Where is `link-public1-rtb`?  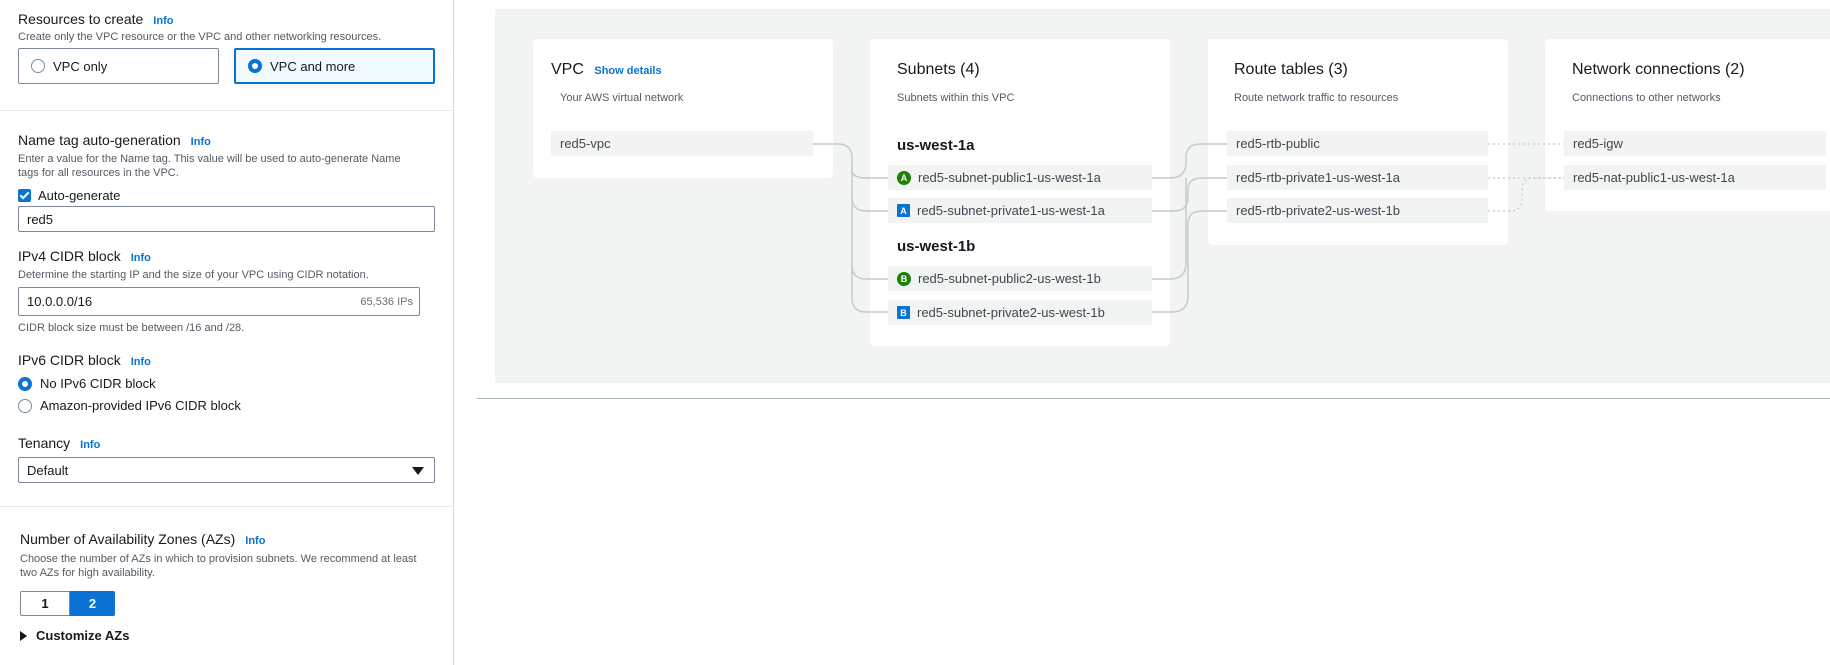 link-public1-rtb is located at coordinates (1189, 161).